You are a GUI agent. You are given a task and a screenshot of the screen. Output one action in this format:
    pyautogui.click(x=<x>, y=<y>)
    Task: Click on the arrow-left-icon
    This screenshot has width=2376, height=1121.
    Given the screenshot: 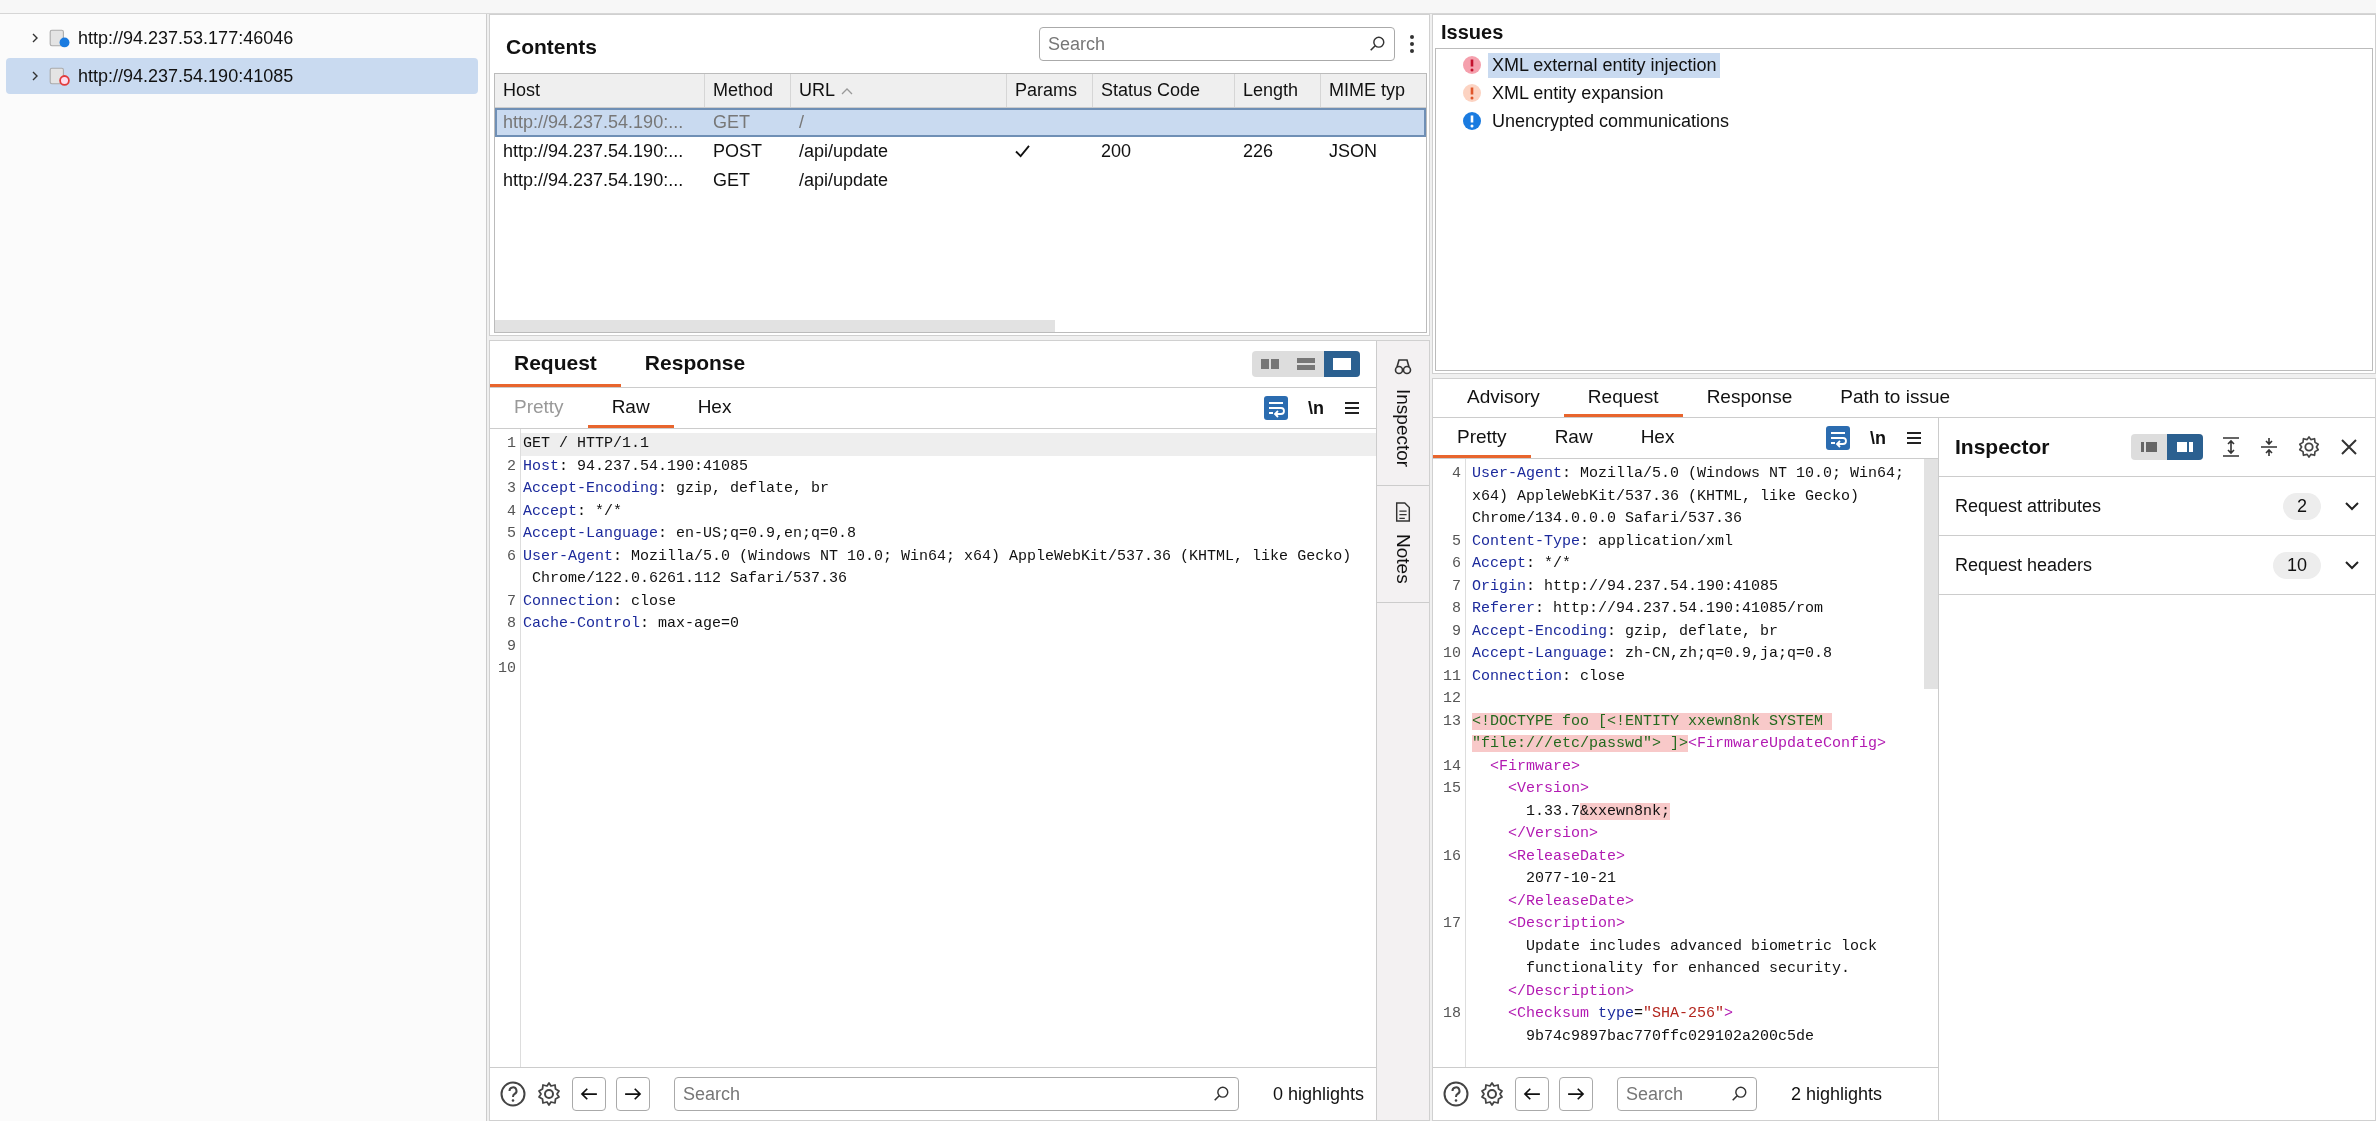 What is the action you would take?
    pyautogui.click(x=1532, y=1094)
    